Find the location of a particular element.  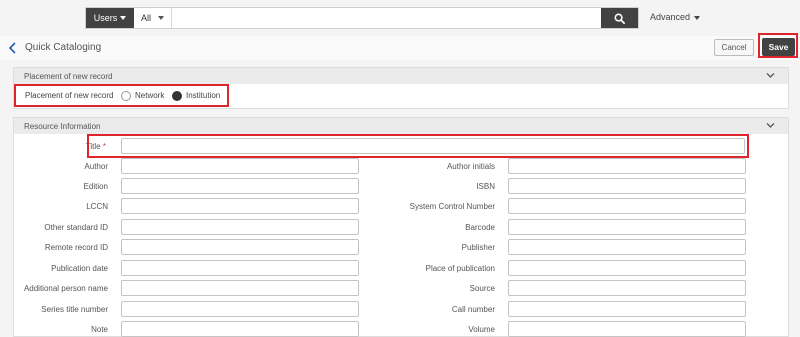

search-box: Users All is located at coordinates (362, 18).